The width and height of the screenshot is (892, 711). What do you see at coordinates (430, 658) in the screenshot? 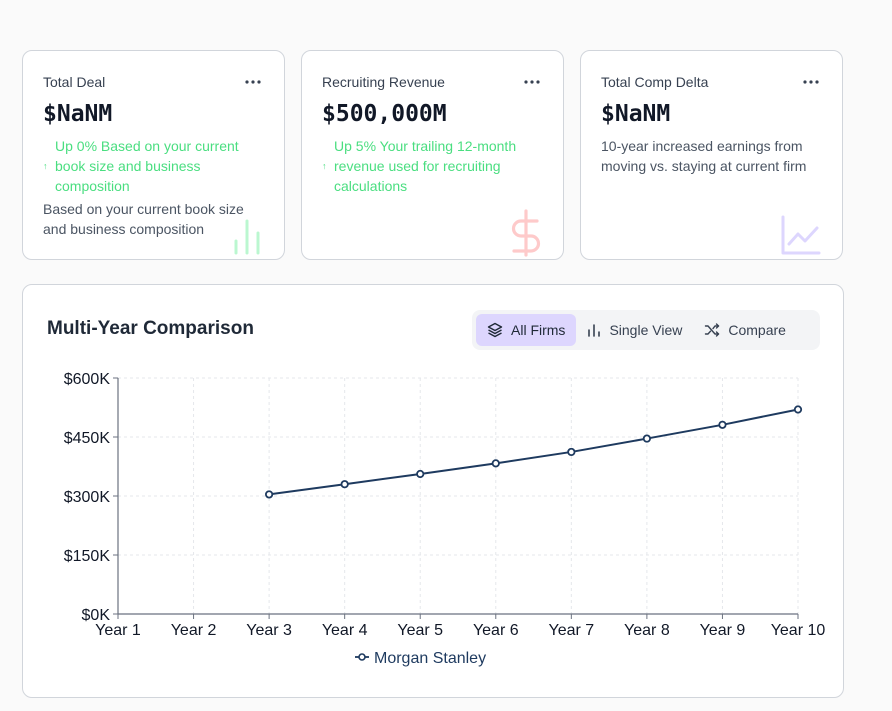
I see `legend-label: Morgan Stanley` at bounding box center [430, 658].